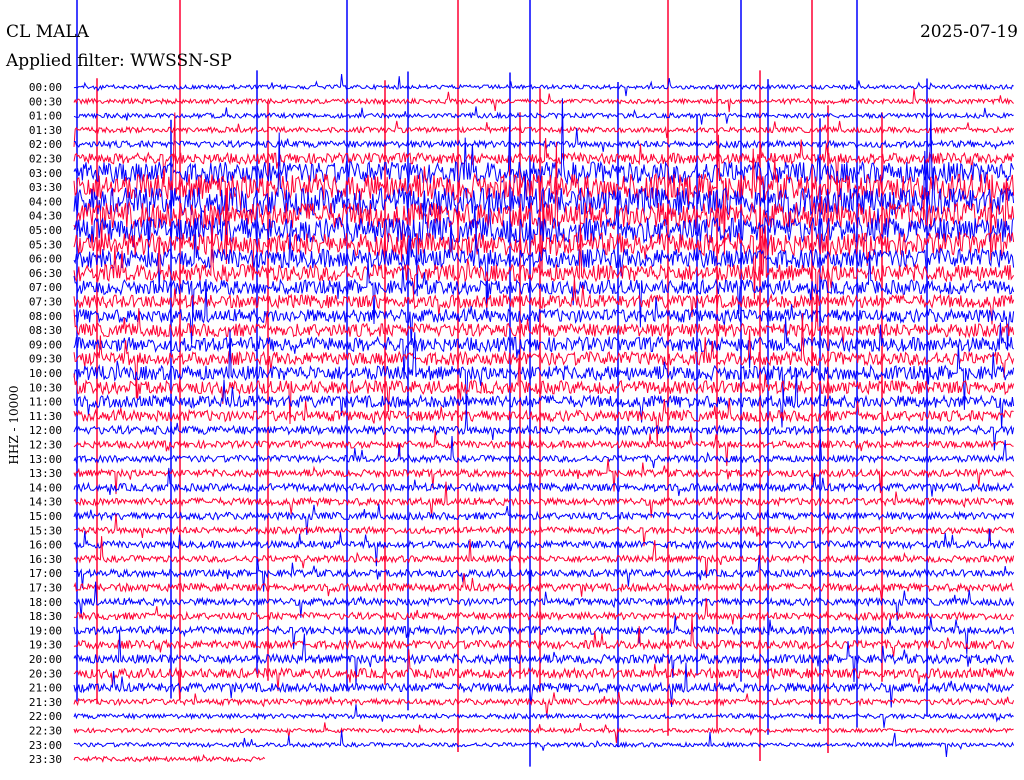  I want to click on time-tick-label: 17:30, so click(45, 588).